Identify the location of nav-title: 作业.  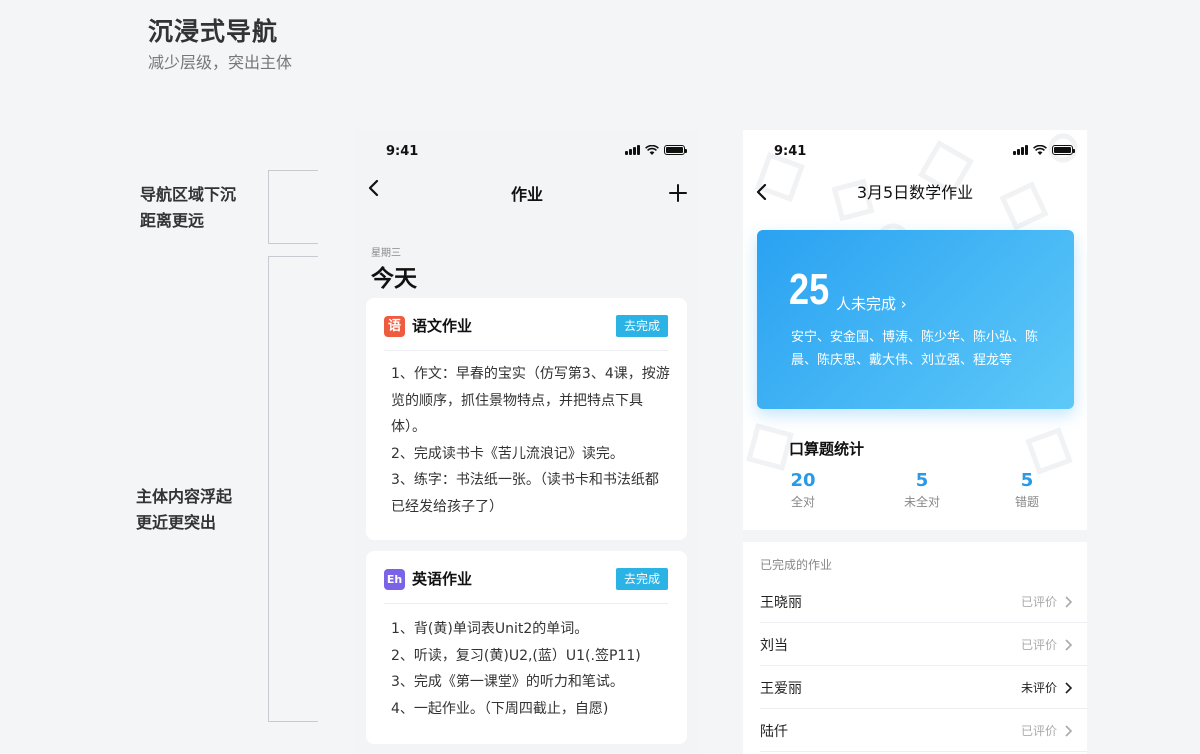
(526, 194).